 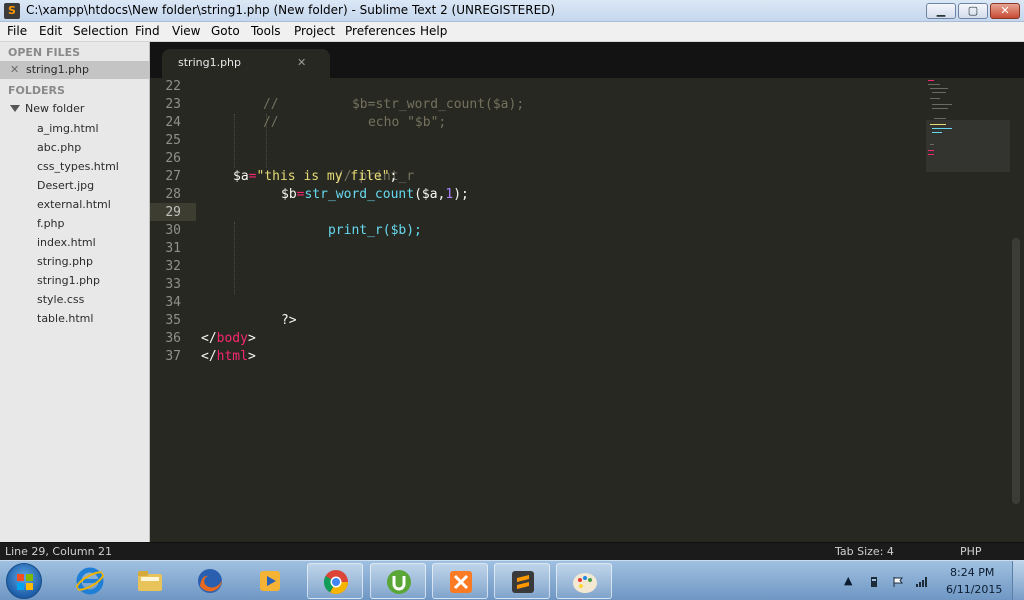 I want to click on menu-help: Help, so click(x=433, y=31).